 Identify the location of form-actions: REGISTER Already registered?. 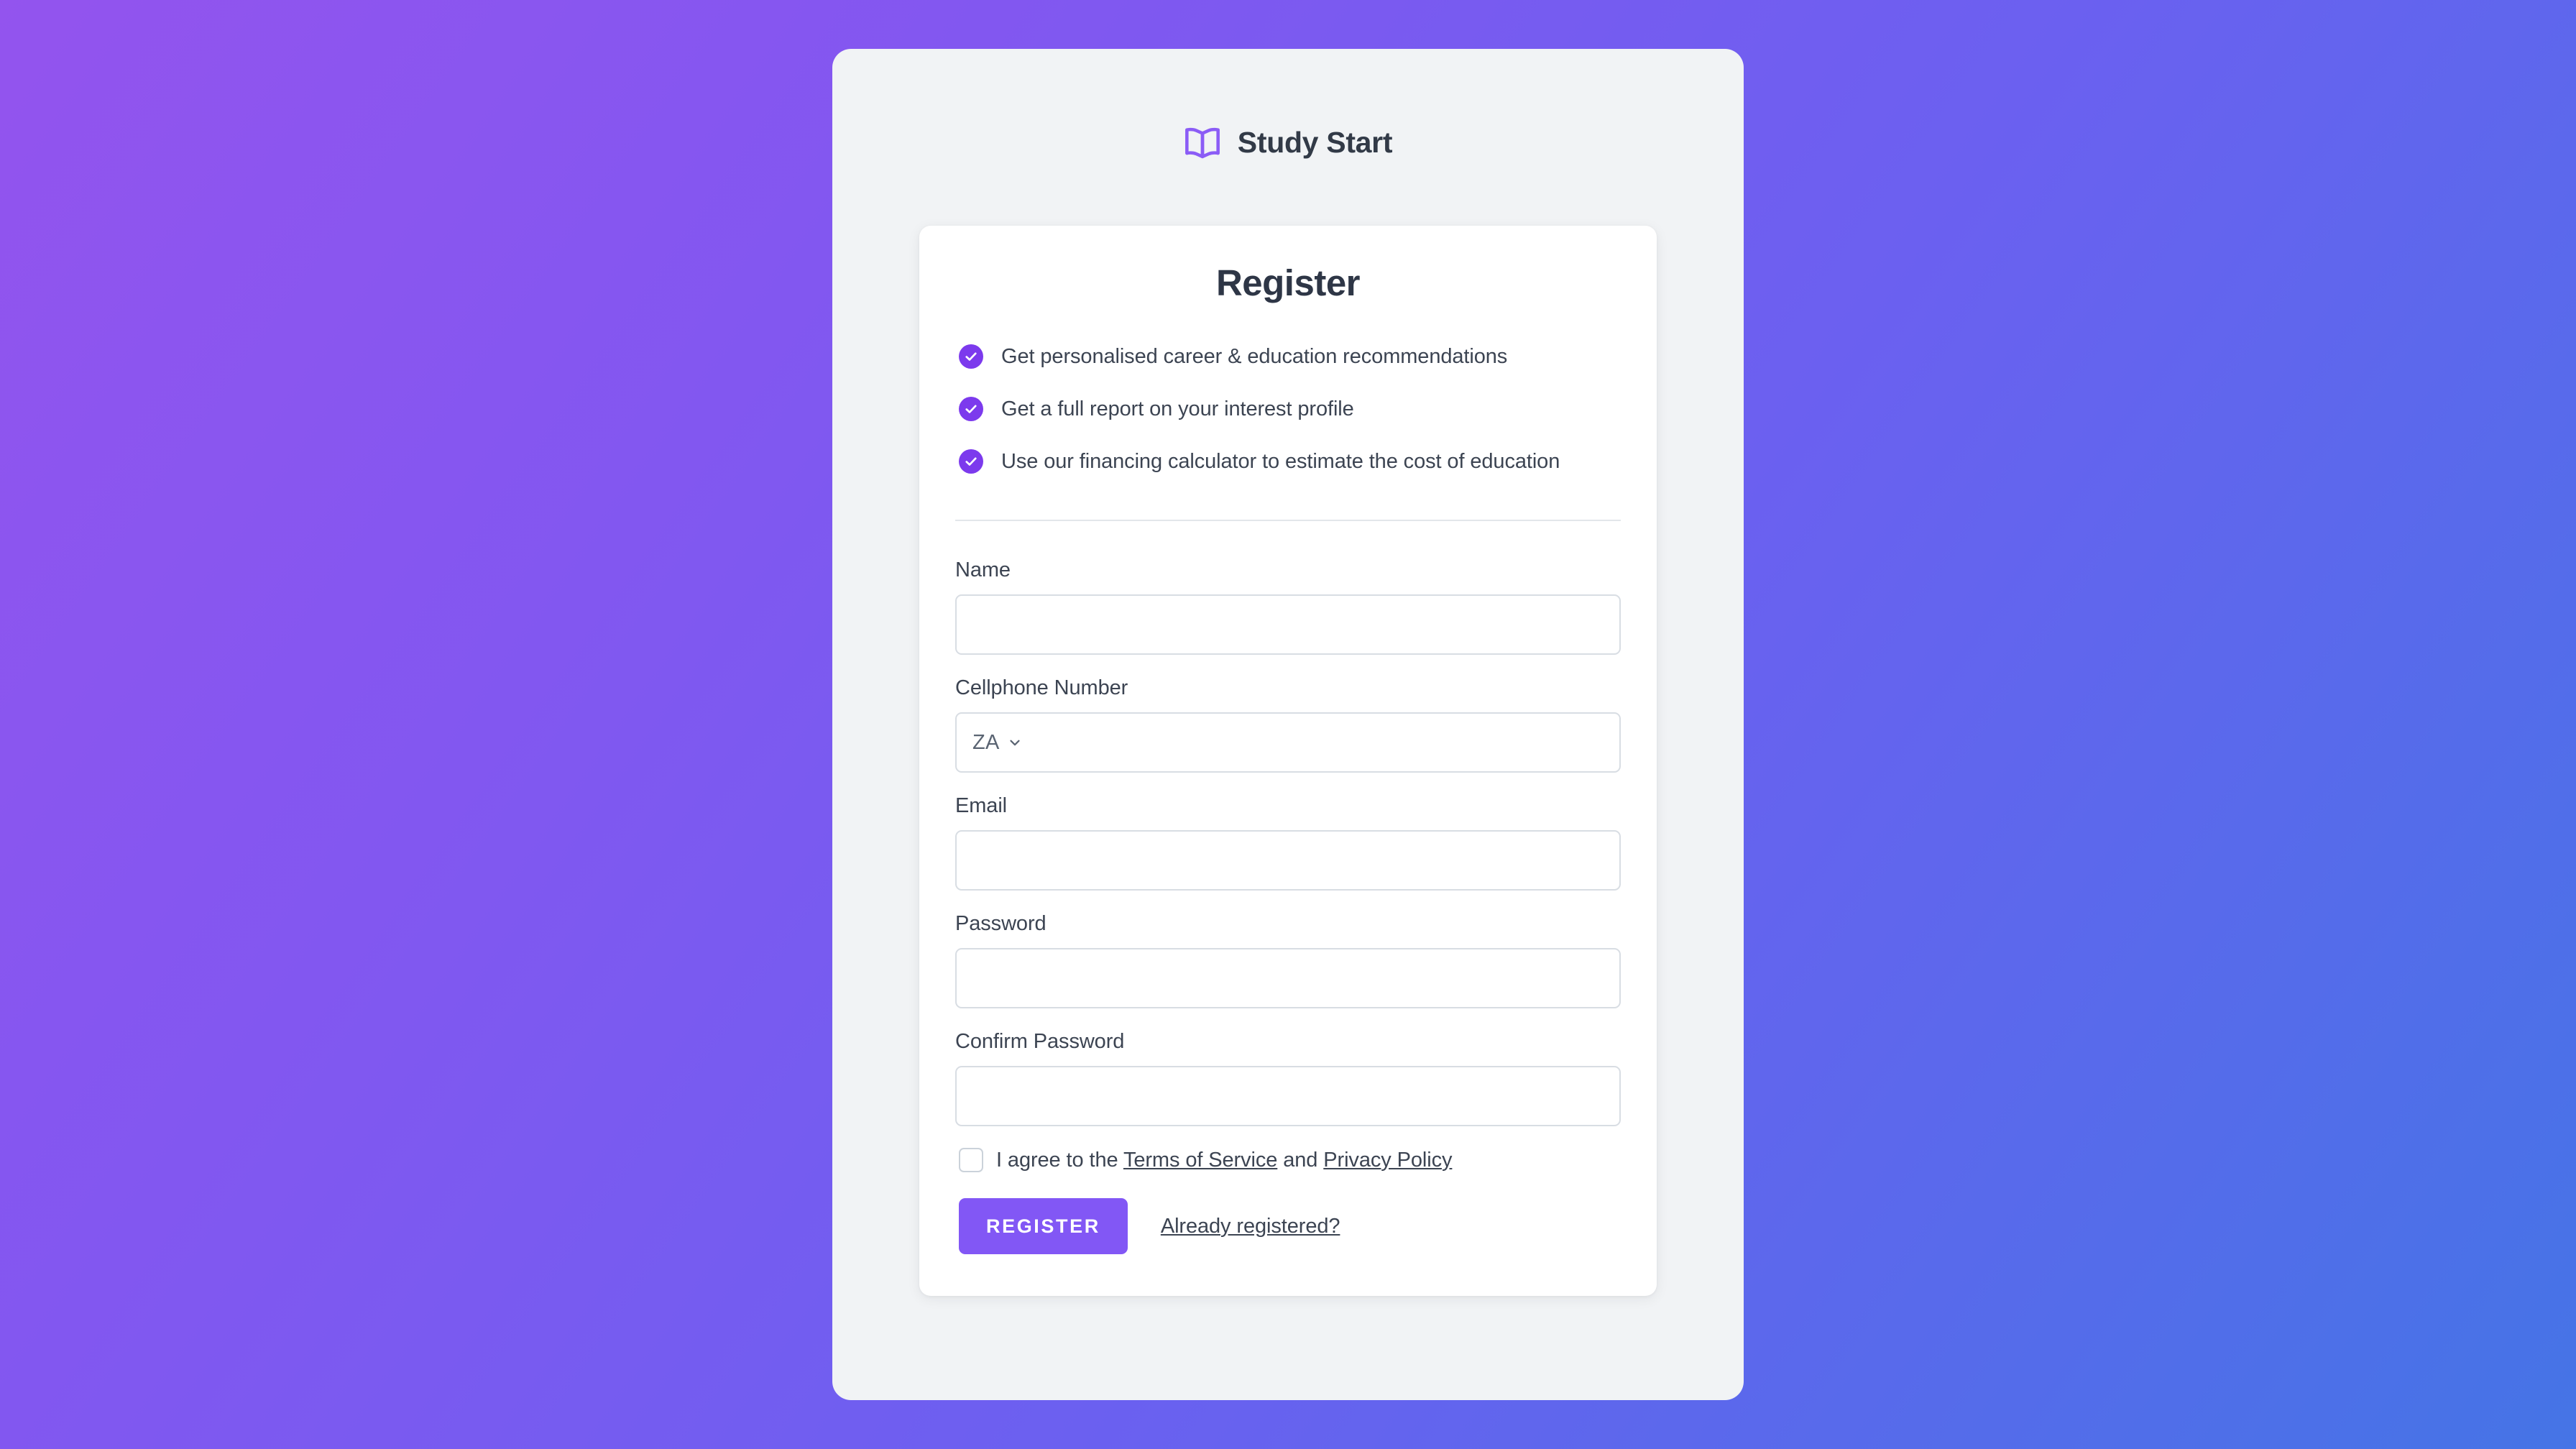
(1288, 1226).